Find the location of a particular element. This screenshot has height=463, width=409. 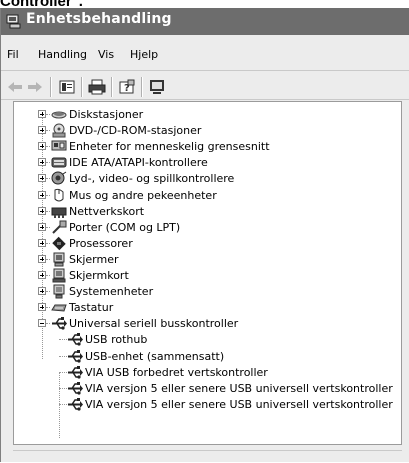

tree-item-label: Skjermer is located at coordinates (94, 259).